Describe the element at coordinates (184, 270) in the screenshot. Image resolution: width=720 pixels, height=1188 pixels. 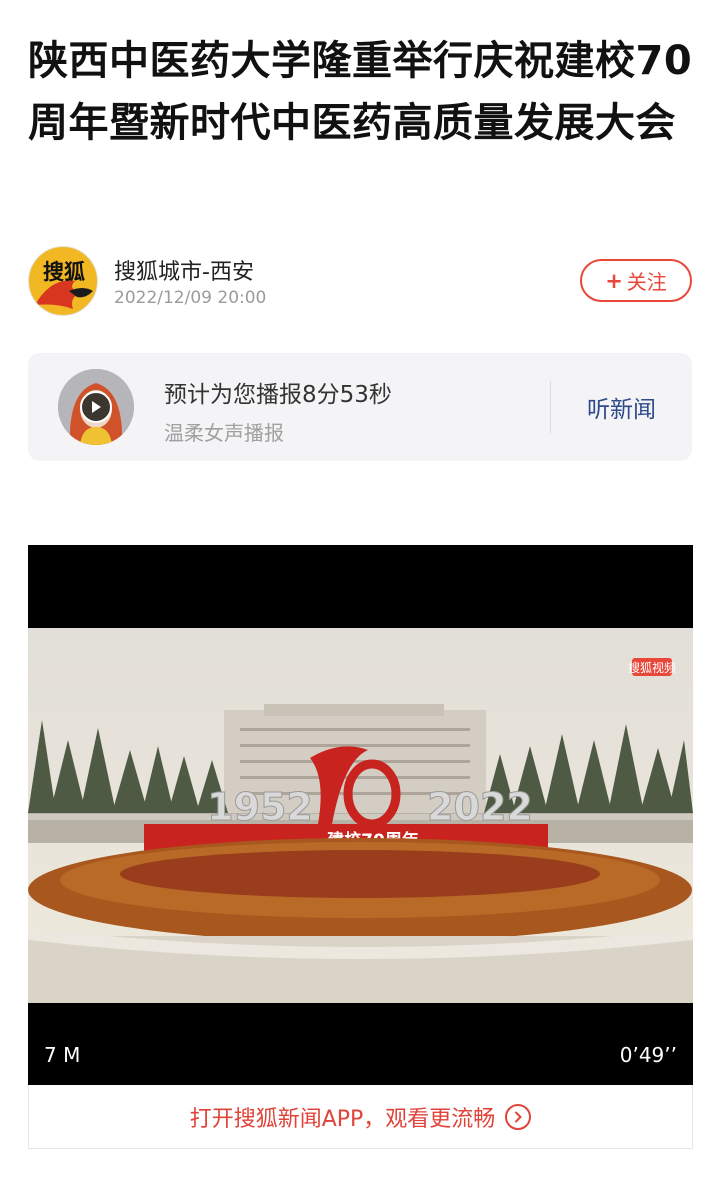
I see `author-name: 搜狐城市-西安` at that location.